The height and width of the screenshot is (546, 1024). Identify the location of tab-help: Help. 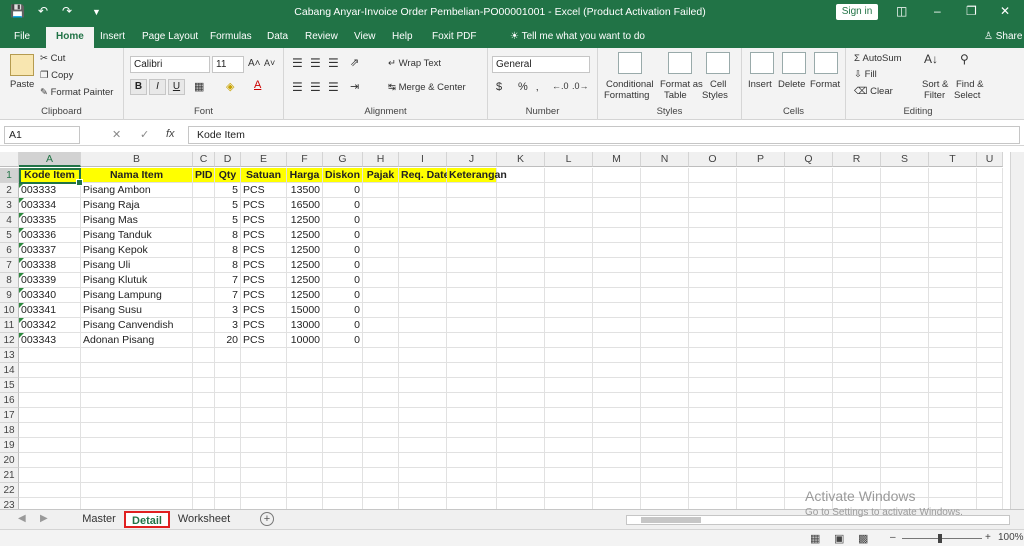
(402, 36).